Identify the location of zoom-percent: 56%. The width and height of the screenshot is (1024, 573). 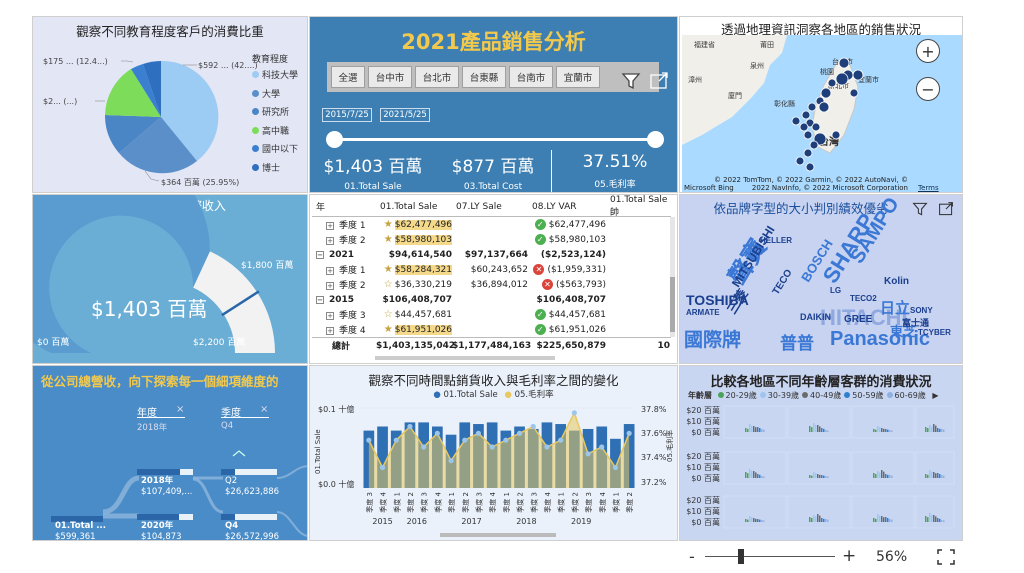
(891, 557).